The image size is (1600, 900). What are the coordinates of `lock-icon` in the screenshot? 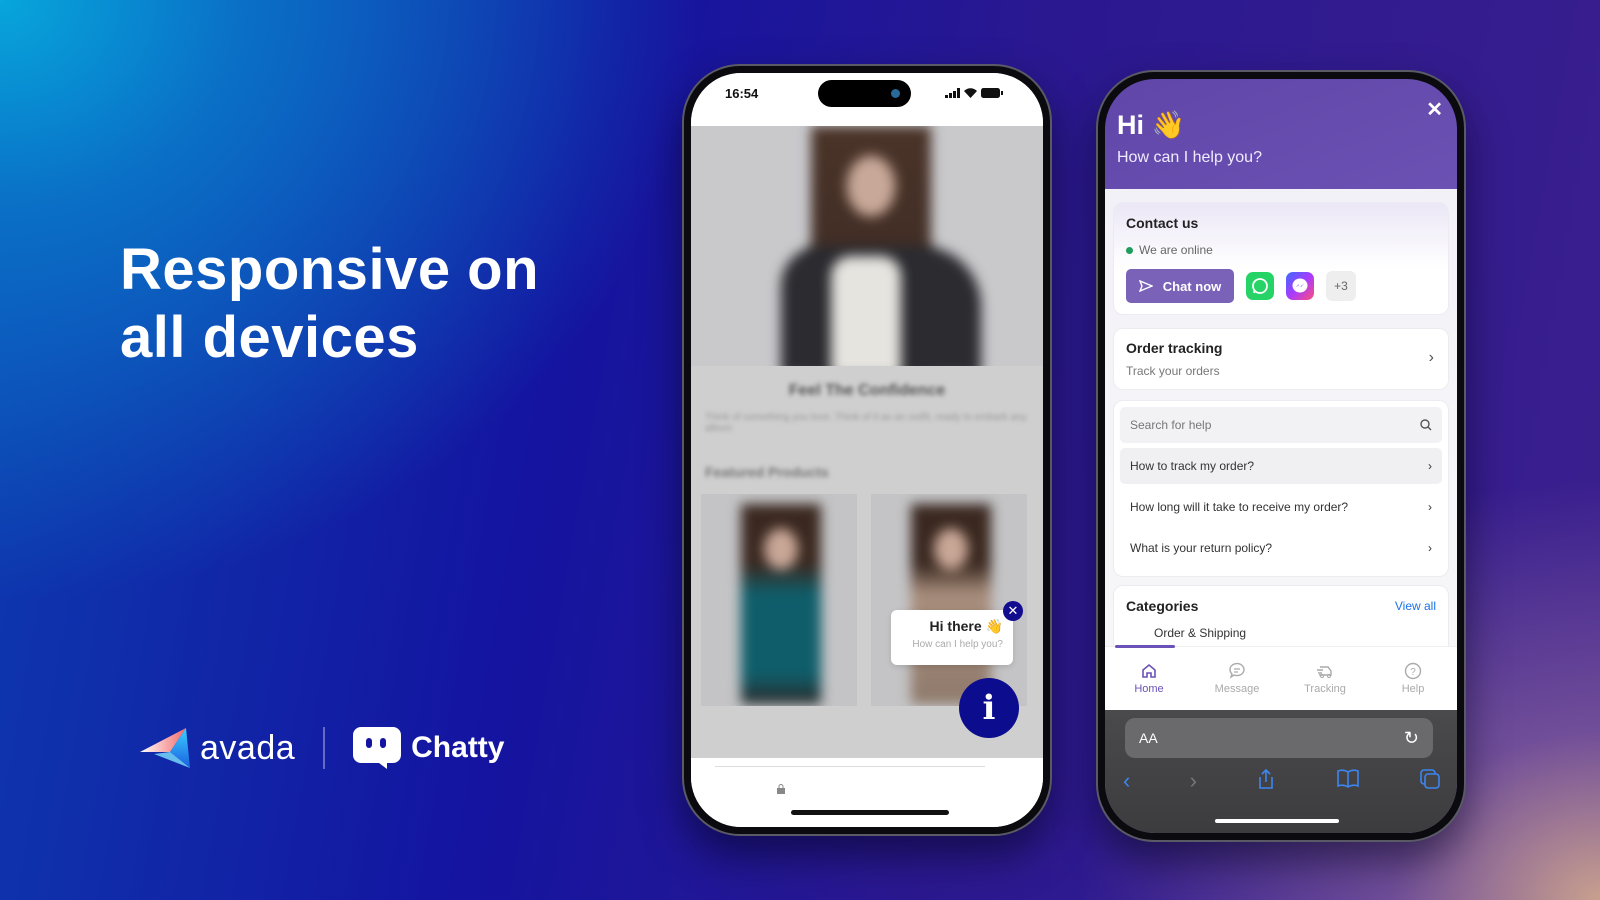 It's located at (781, 789).